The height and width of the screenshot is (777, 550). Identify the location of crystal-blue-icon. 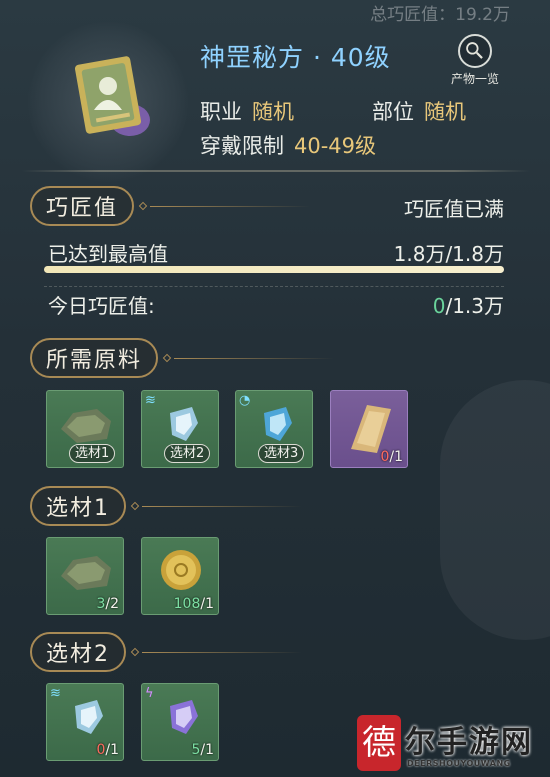
(278, 424).